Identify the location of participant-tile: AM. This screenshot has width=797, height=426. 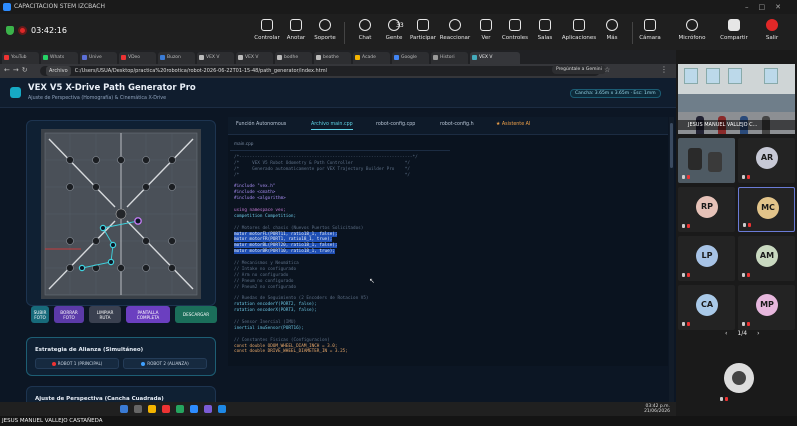
(766, 258).